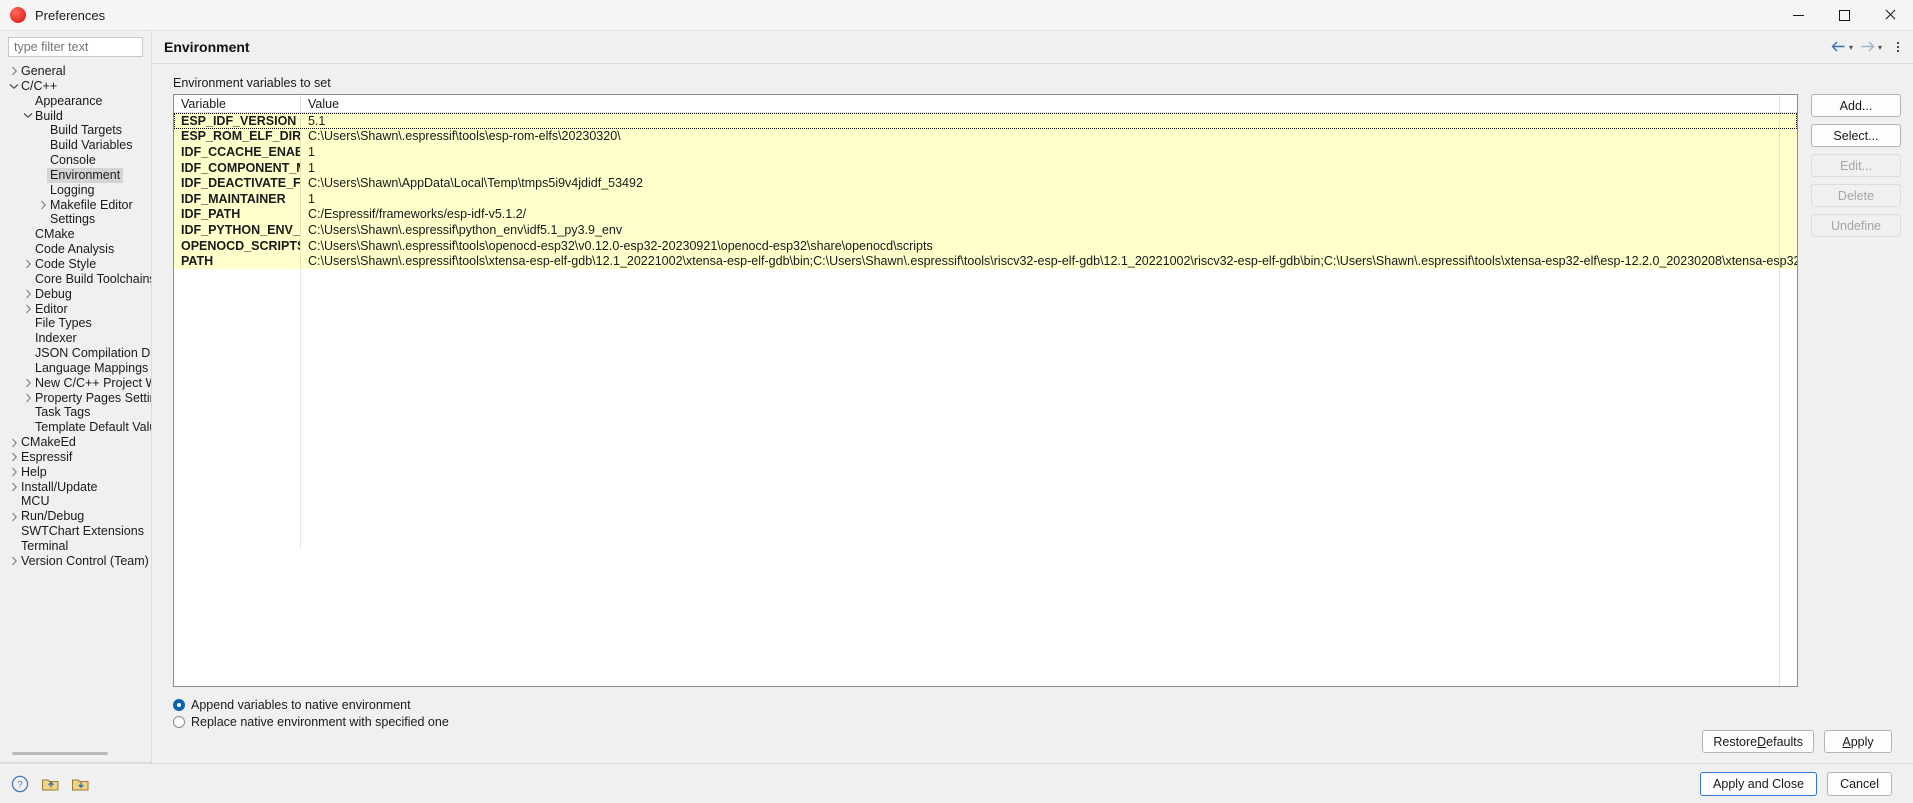  I want to click on sidebar-item-code-analysis: Code Analysis, so click(75, 249).